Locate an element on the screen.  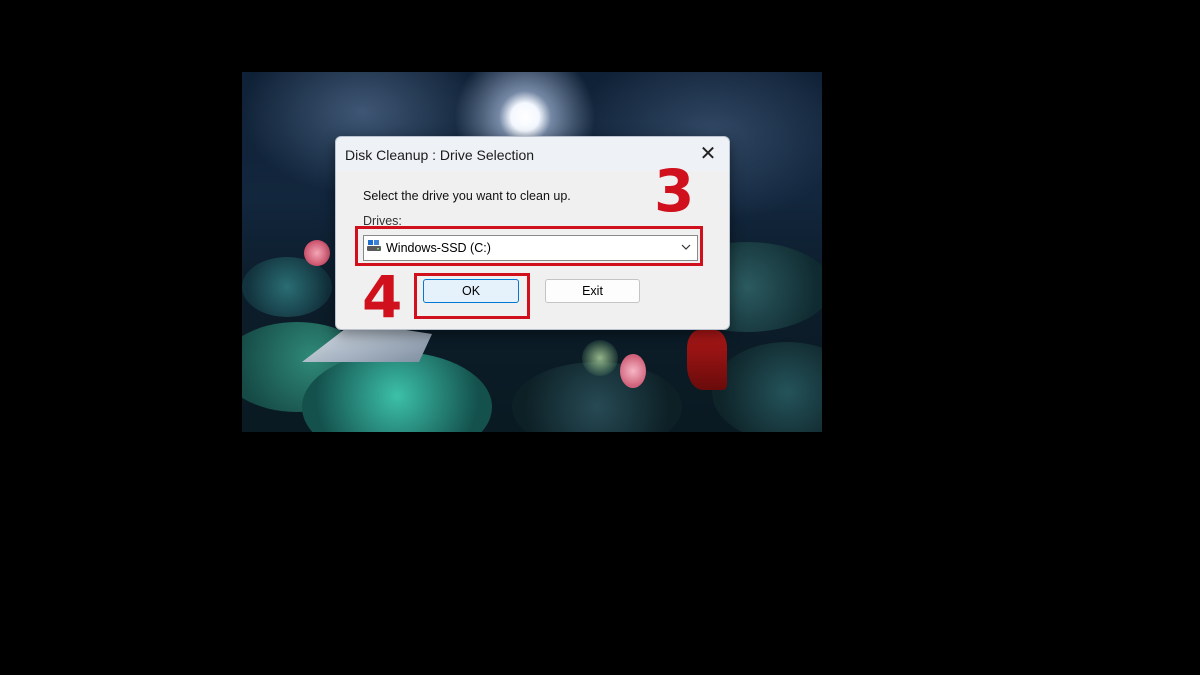
close-icon: ✕ is located at coordinates (708, 154).